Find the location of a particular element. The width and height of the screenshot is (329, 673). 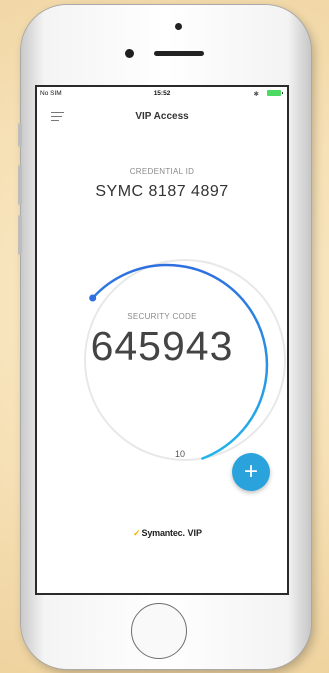

home-button is located at coordinates (159, 631).